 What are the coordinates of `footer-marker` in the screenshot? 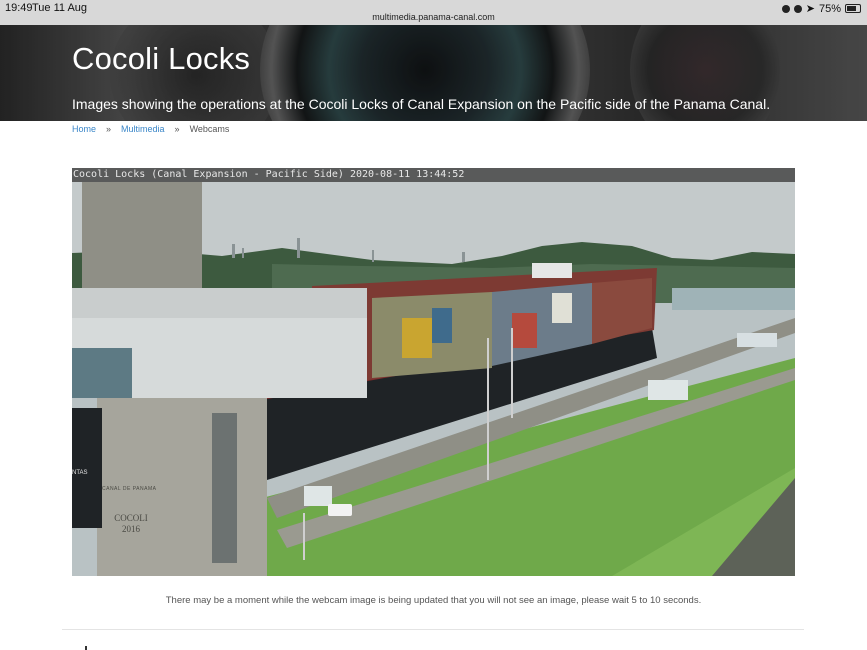 It's located at (86, 648).